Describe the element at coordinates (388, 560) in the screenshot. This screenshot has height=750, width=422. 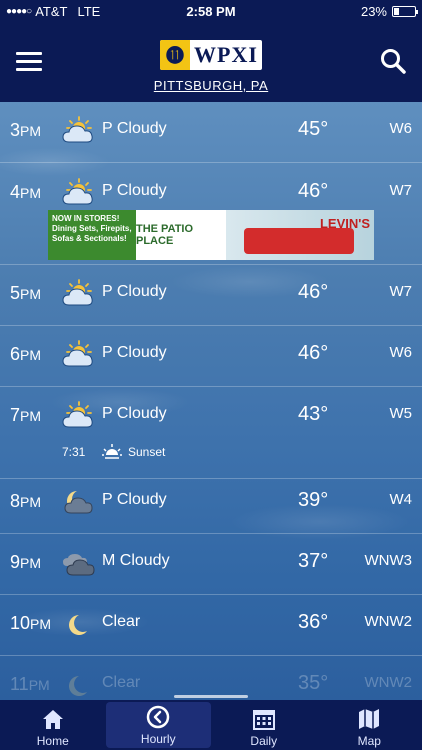
I see `wind: WNW3` at that location.